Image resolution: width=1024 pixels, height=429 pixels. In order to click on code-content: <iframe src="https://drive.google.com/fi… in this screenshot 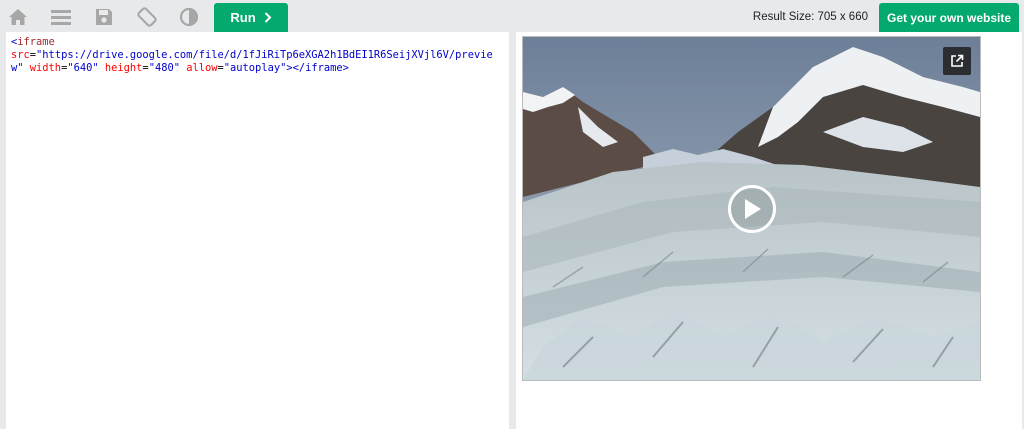, I will do `click(257, 53)`.